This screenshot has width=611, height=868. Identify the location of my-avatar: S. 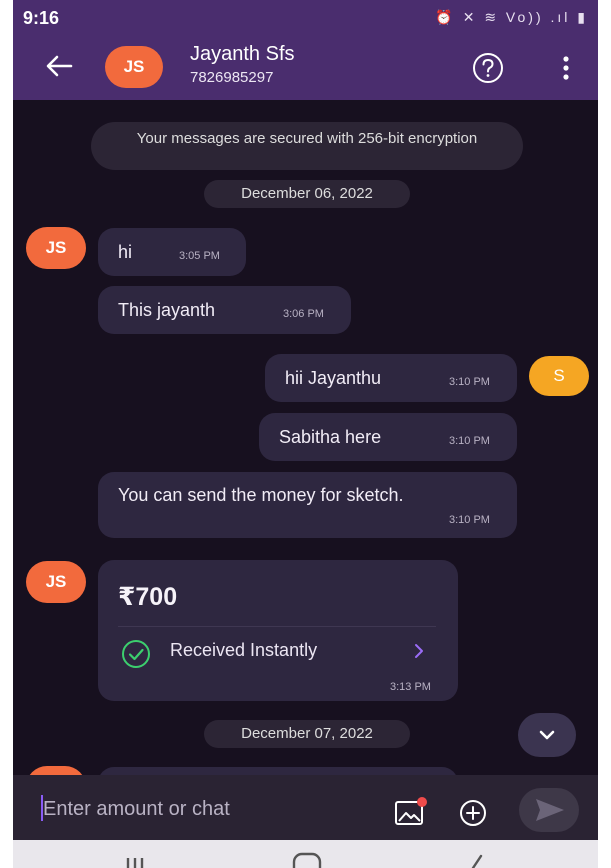
(559, 376).